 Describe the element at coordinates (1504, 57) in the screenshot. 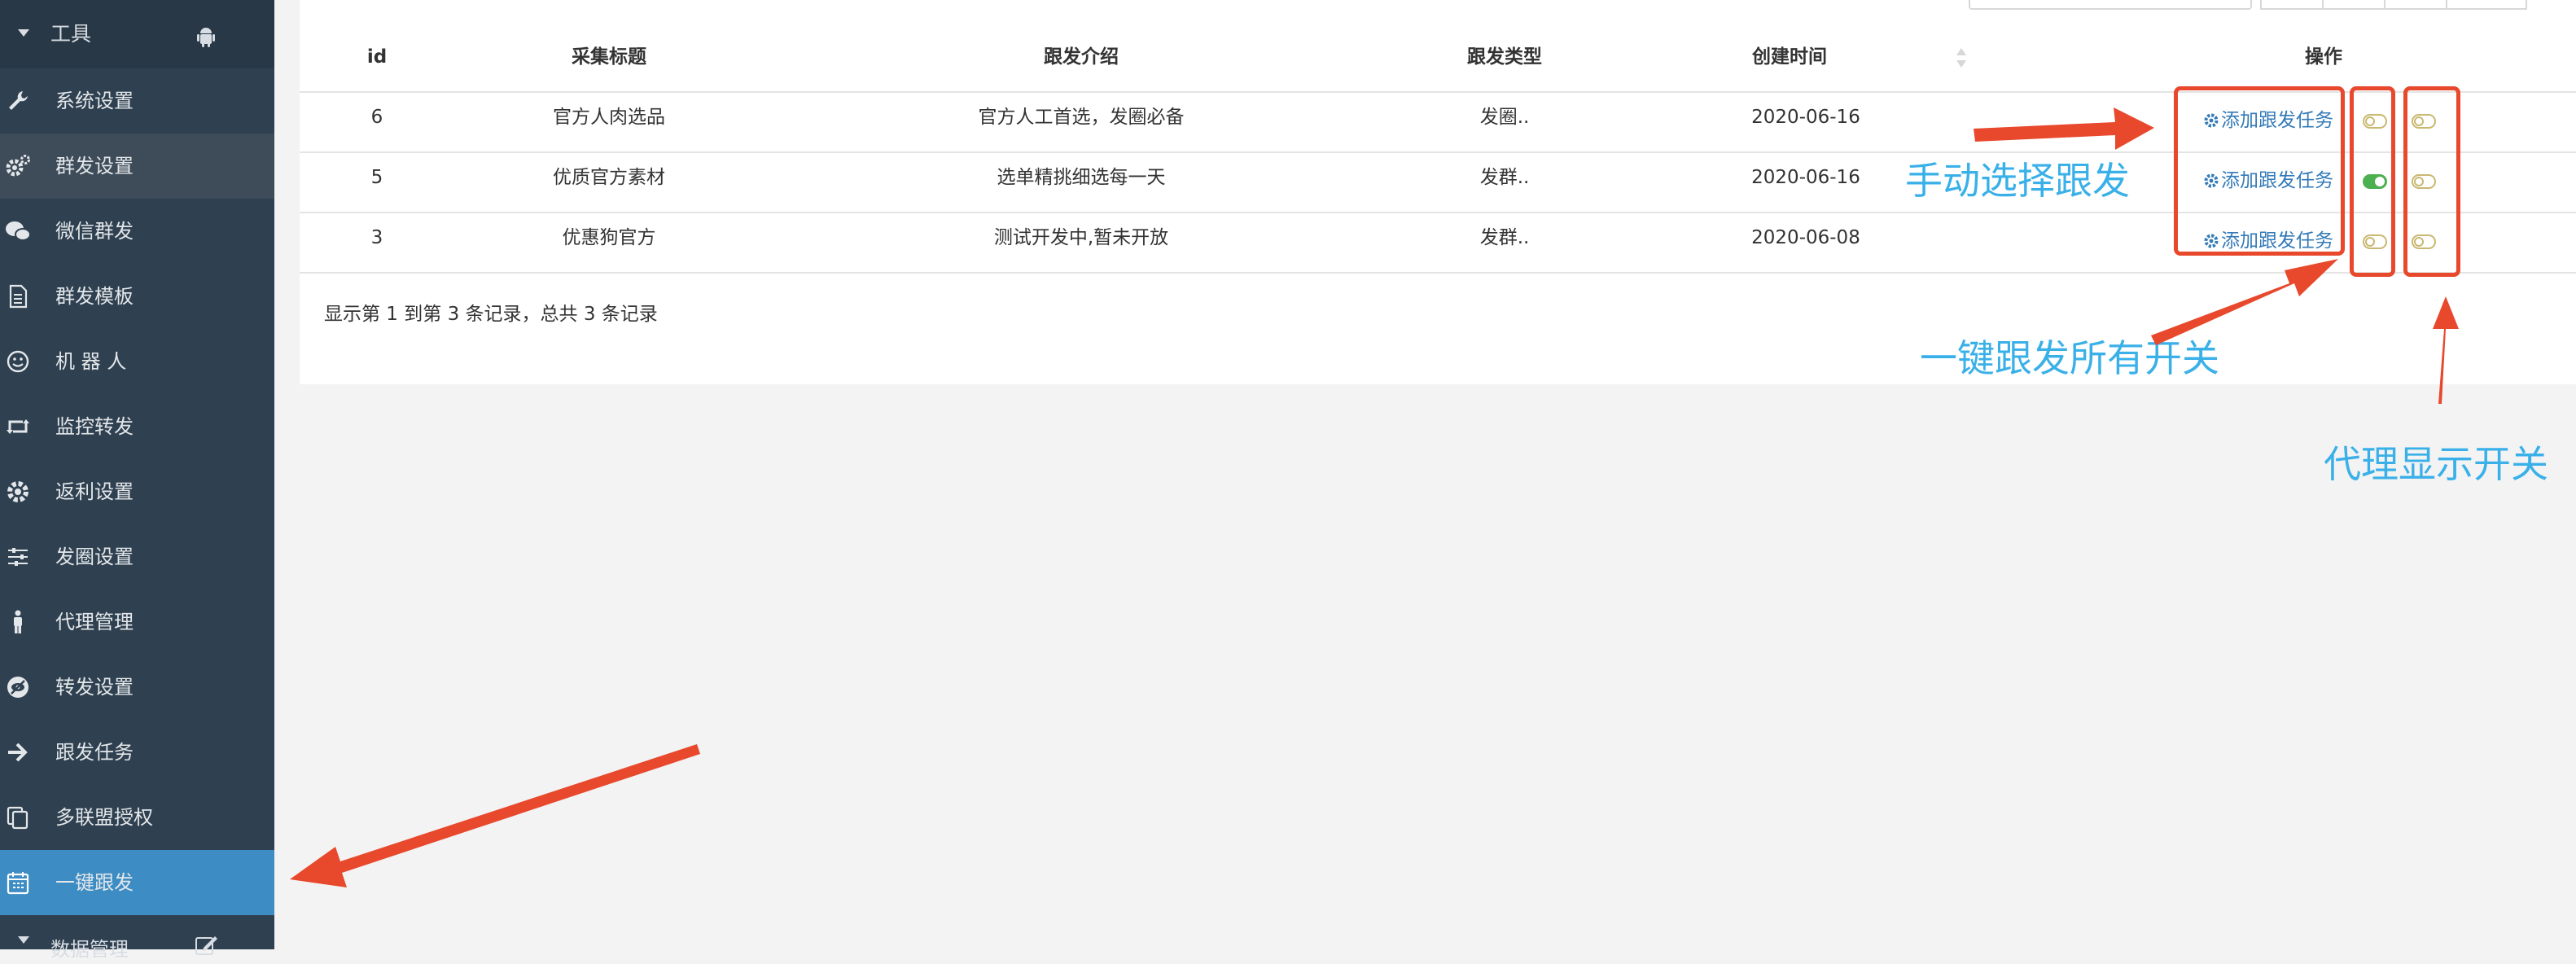

I see `column-header-type: 跟发类型` at that location.